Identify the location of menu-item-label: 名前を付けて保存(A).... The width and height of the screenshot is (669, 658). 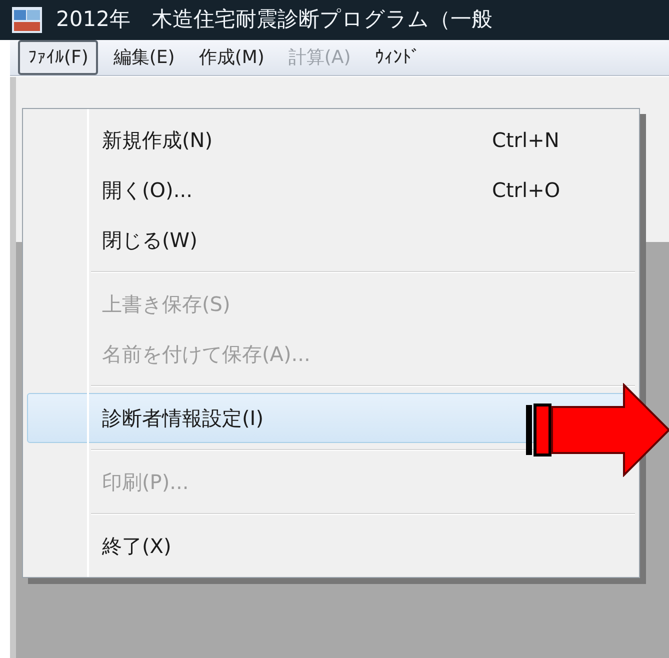
(206, 354).